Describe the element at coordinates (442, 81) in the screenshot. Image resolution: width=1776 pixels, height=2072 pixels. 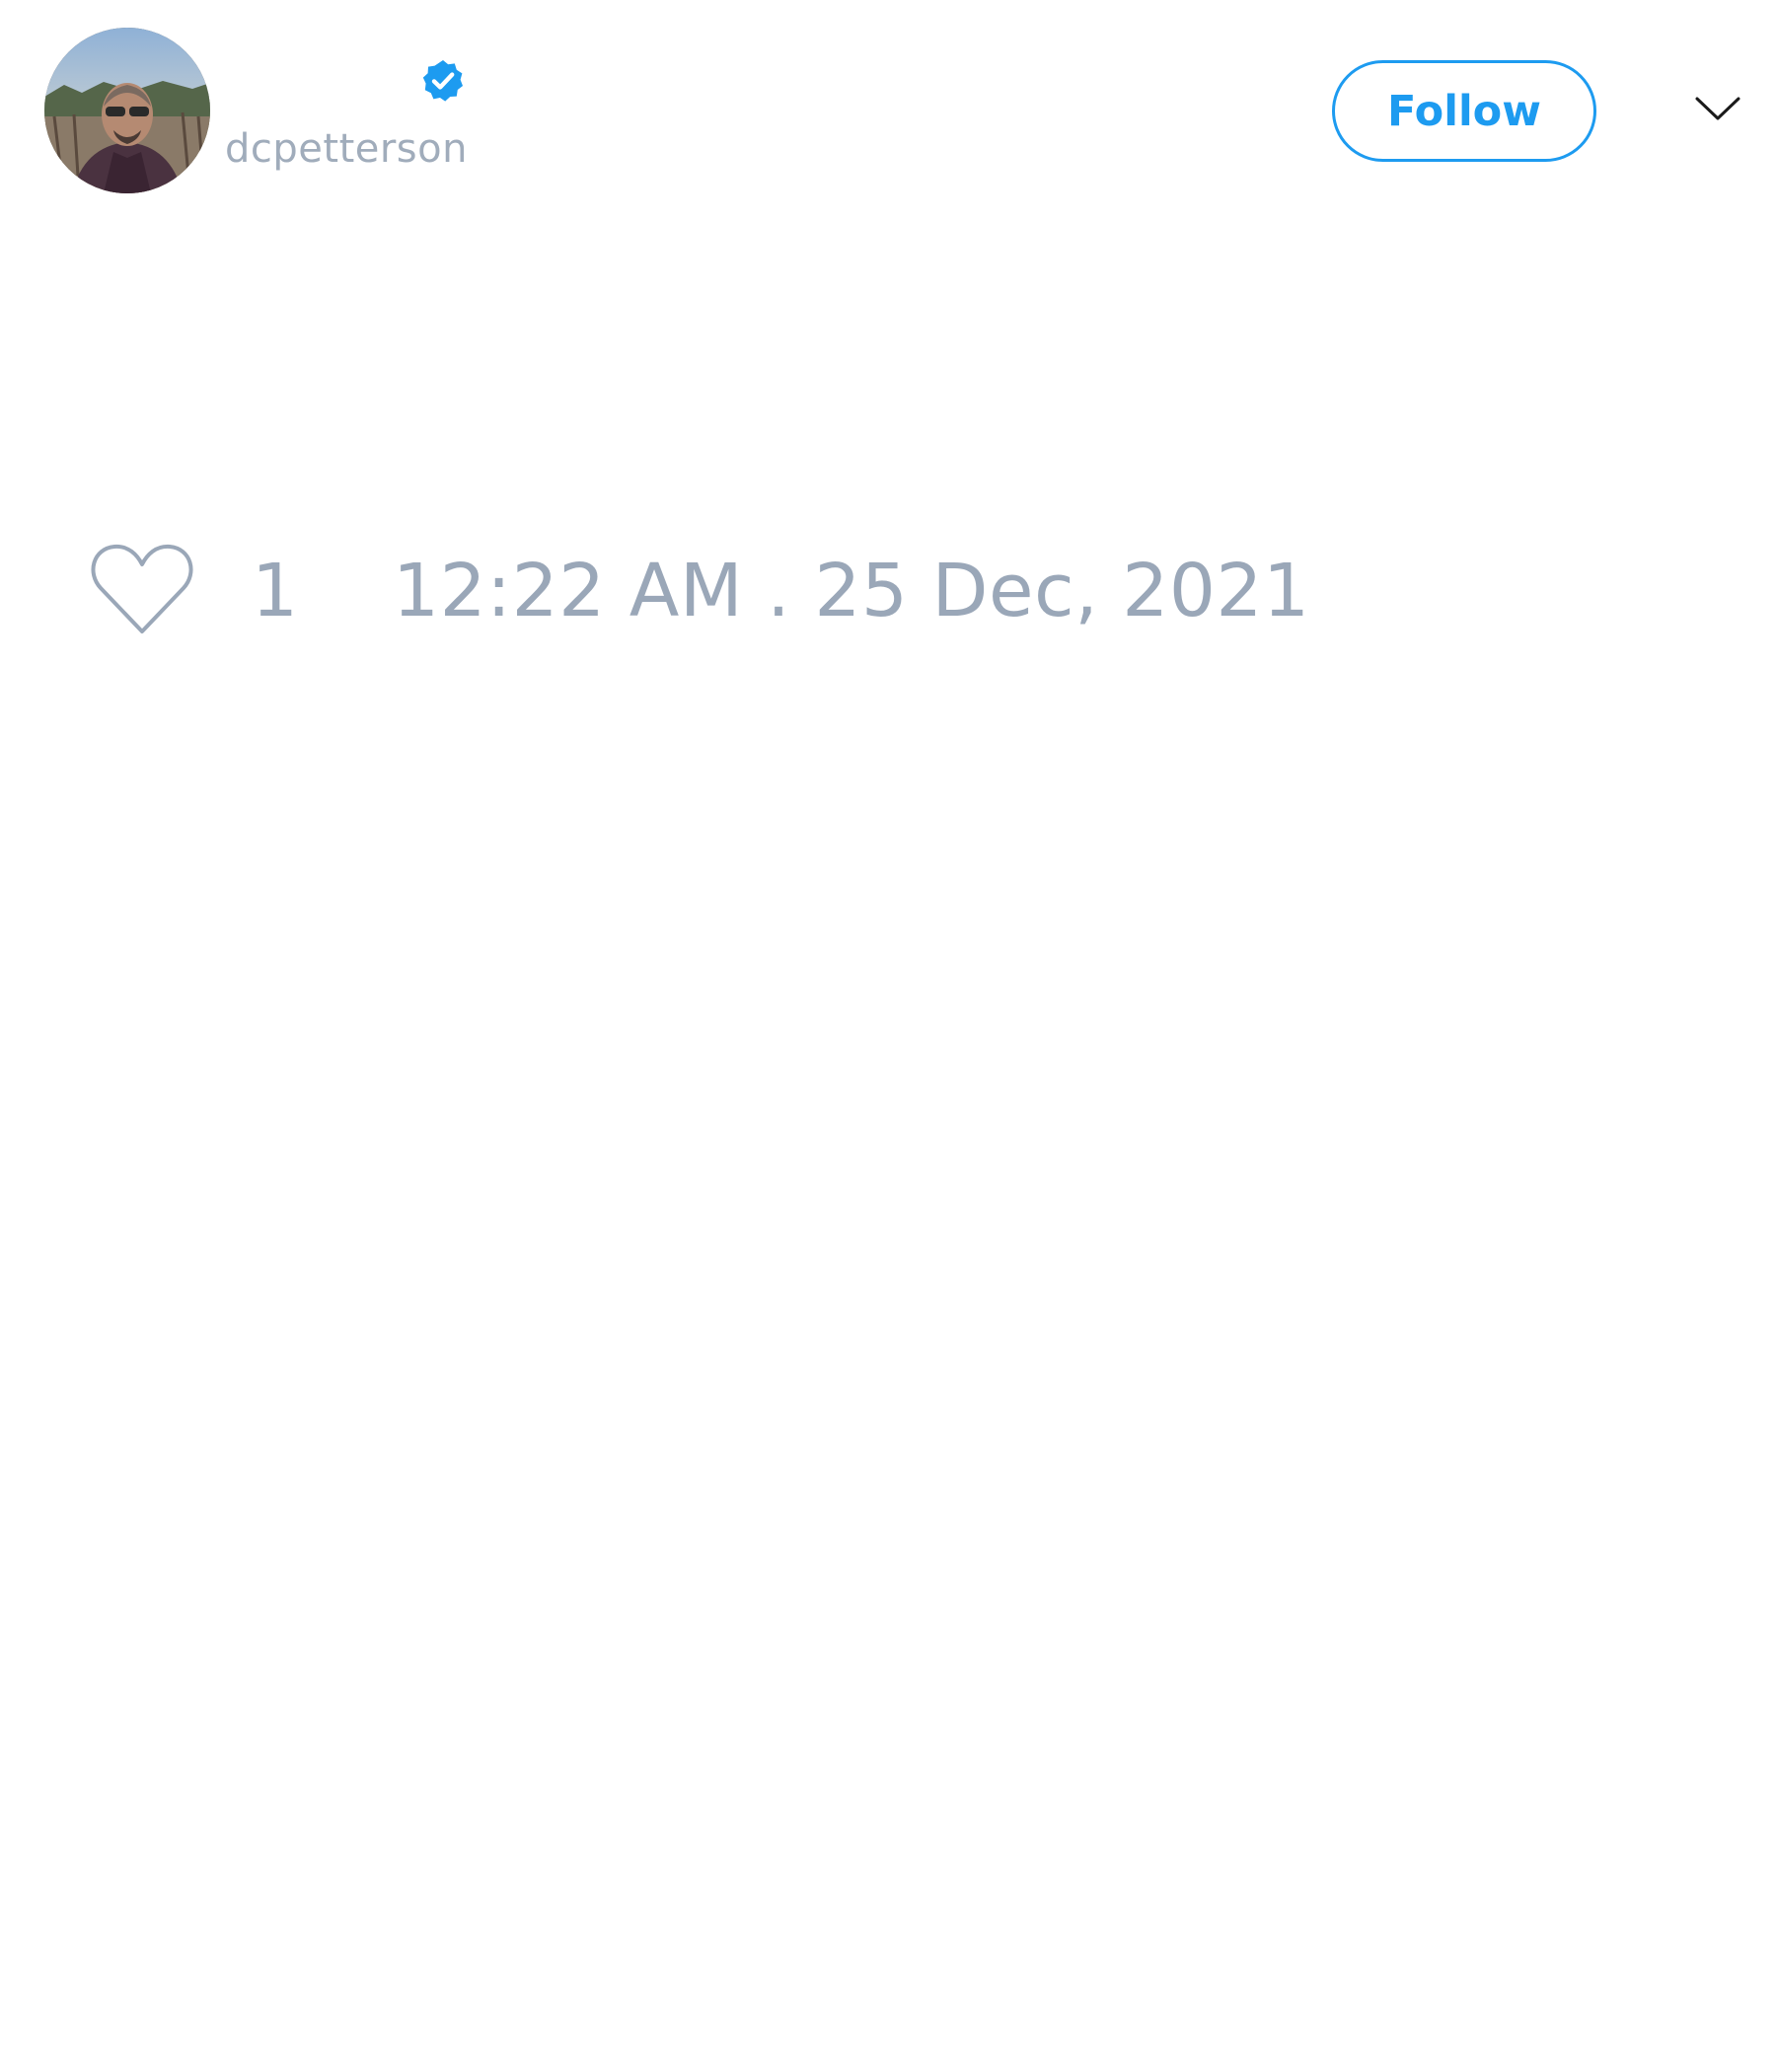
I see `verified-badge-icon` at that location.